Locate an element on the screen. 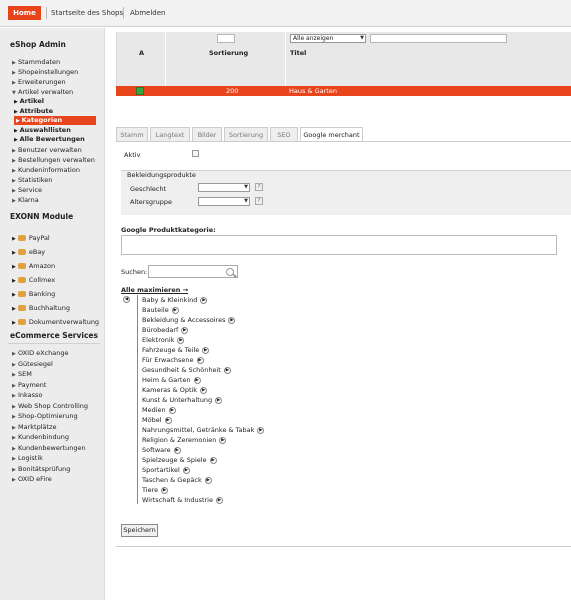 This screenshot has height=600, width=571. sidebar-item-kundeninformation: ▶ Kundeninformation is located at coordinates (46, 170).